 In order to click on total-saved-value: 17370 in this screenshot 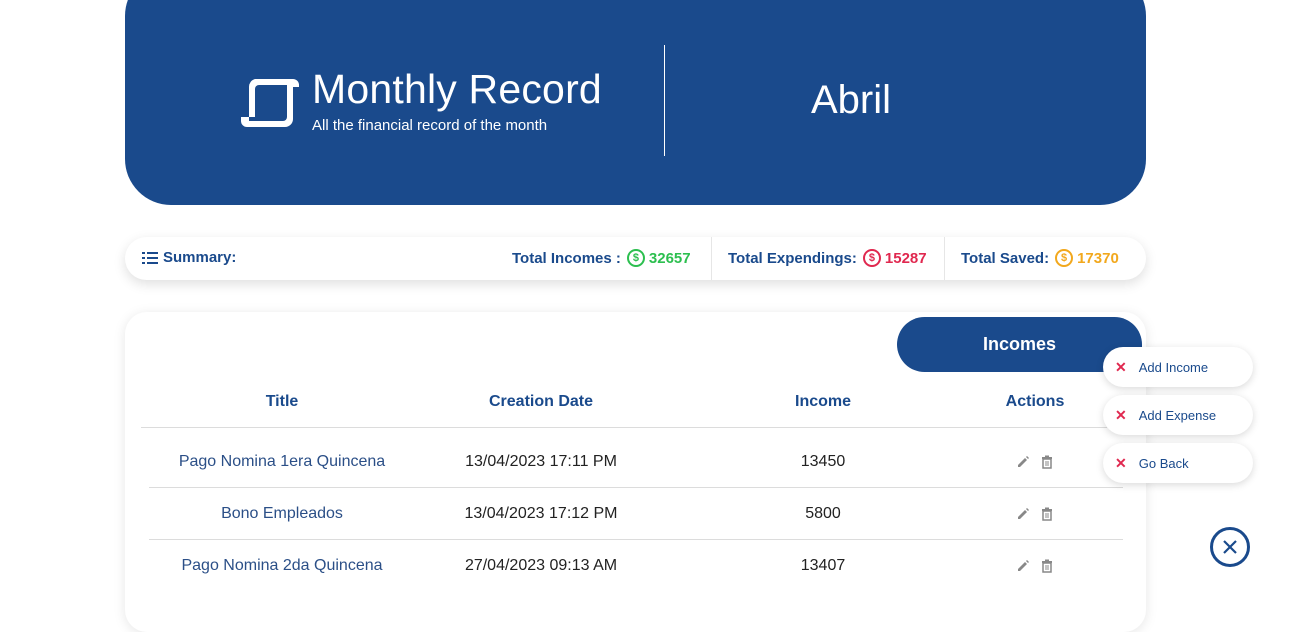, I will do `click(1098, 258)`.